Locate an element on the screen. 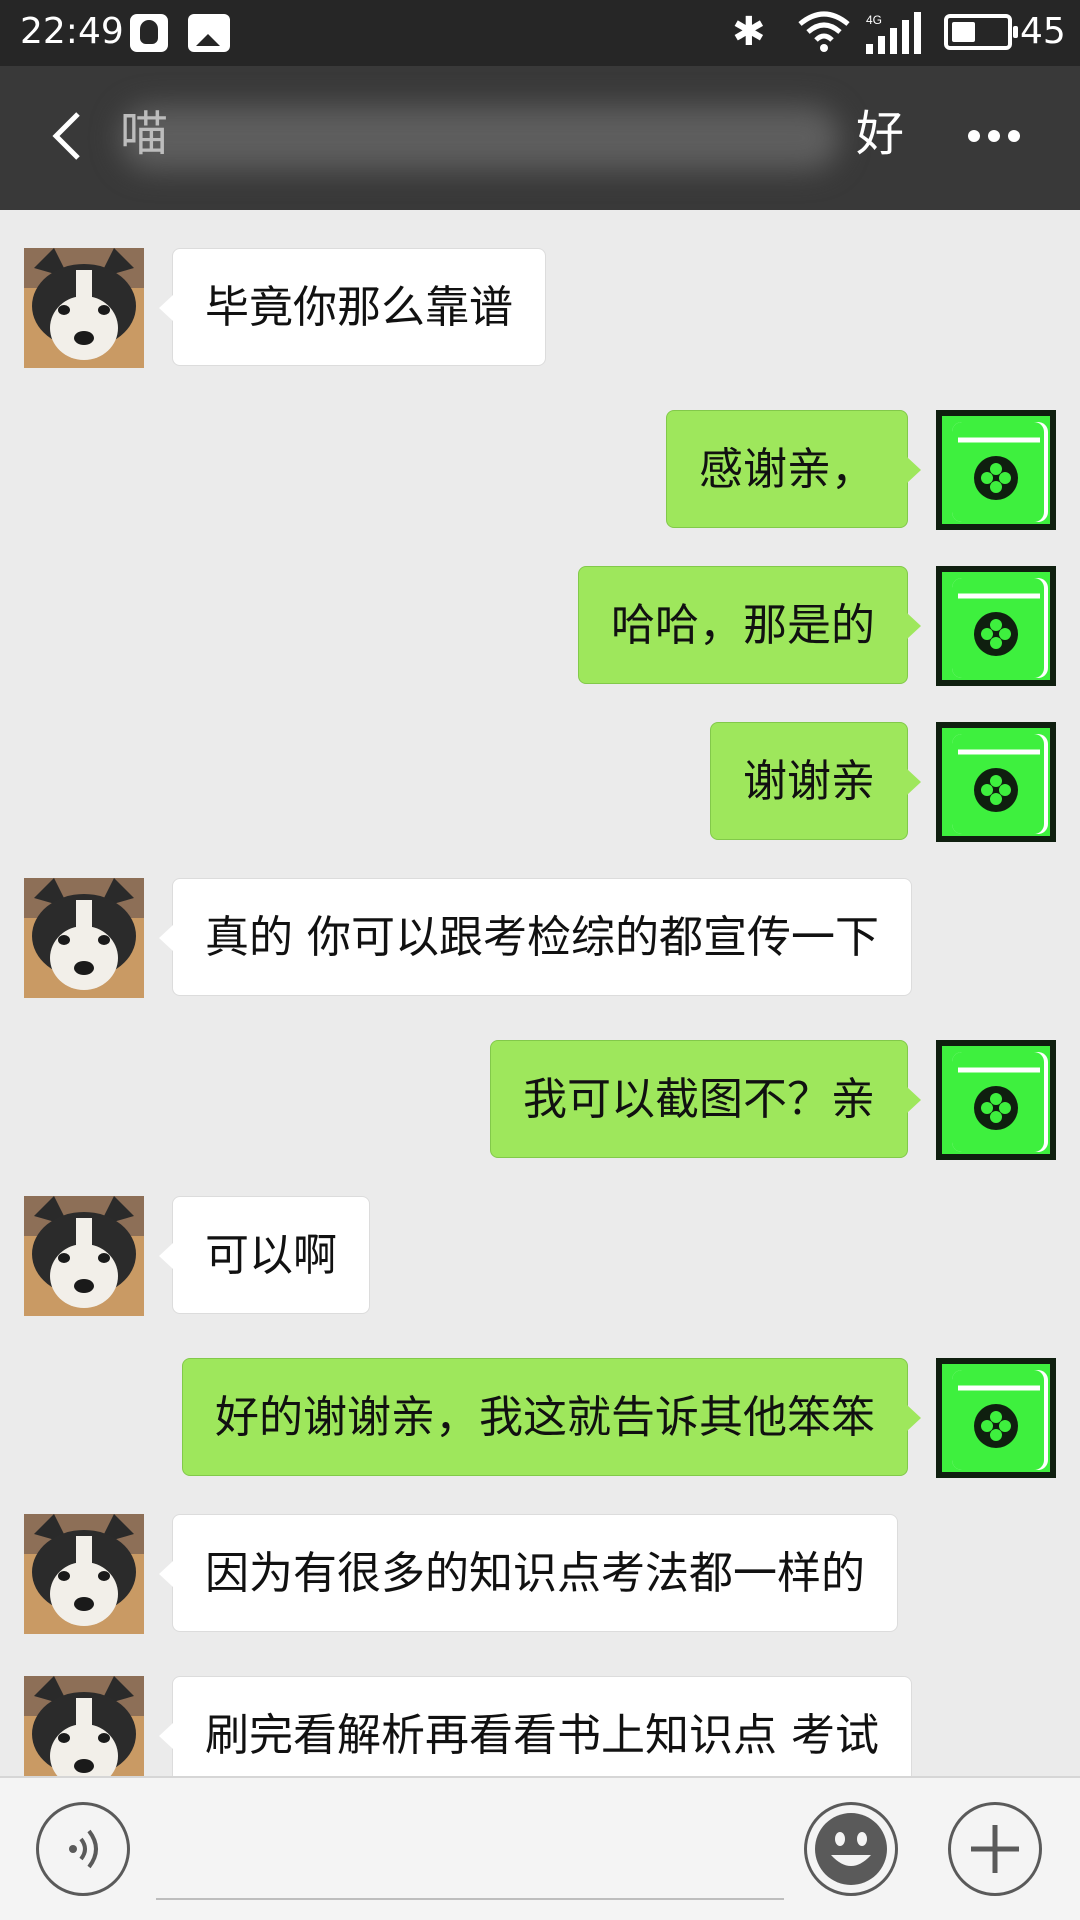 This screenshot has height=1920, width=1080. message-bubble-outgoing: 好的谢谢亲，我这就告诉其他笨笨 is located at coordinates (551, 1417).